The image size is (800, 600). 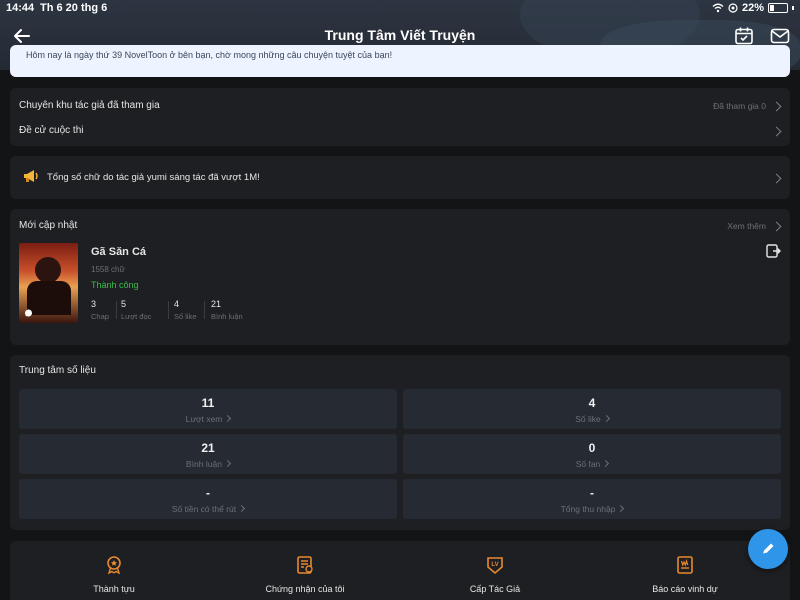 I want to click on story-stat-value: 4, so click(x=177, y=304).